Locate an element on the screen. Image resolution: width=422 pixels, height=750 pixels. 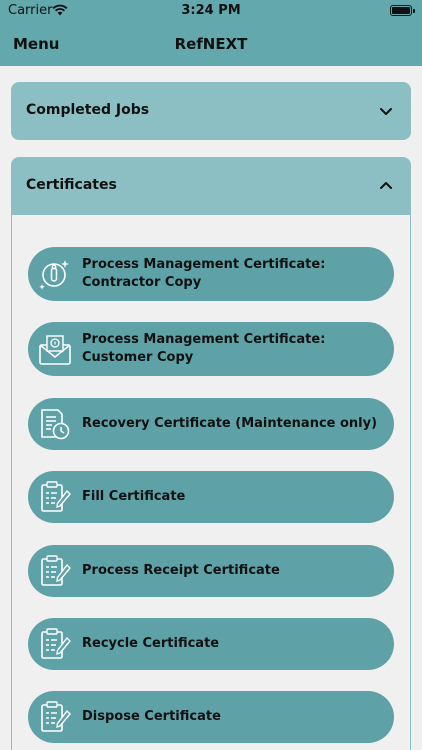
clock: 3:24 PM is located at coordinates (211, 10).